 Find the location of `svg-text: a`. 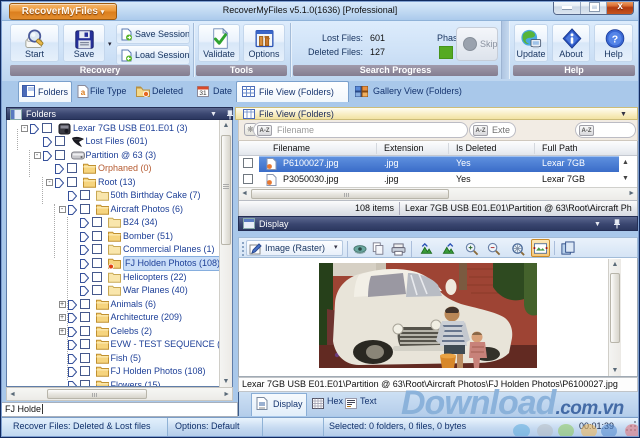

svg-text: a is located at coordinates (83, 92).